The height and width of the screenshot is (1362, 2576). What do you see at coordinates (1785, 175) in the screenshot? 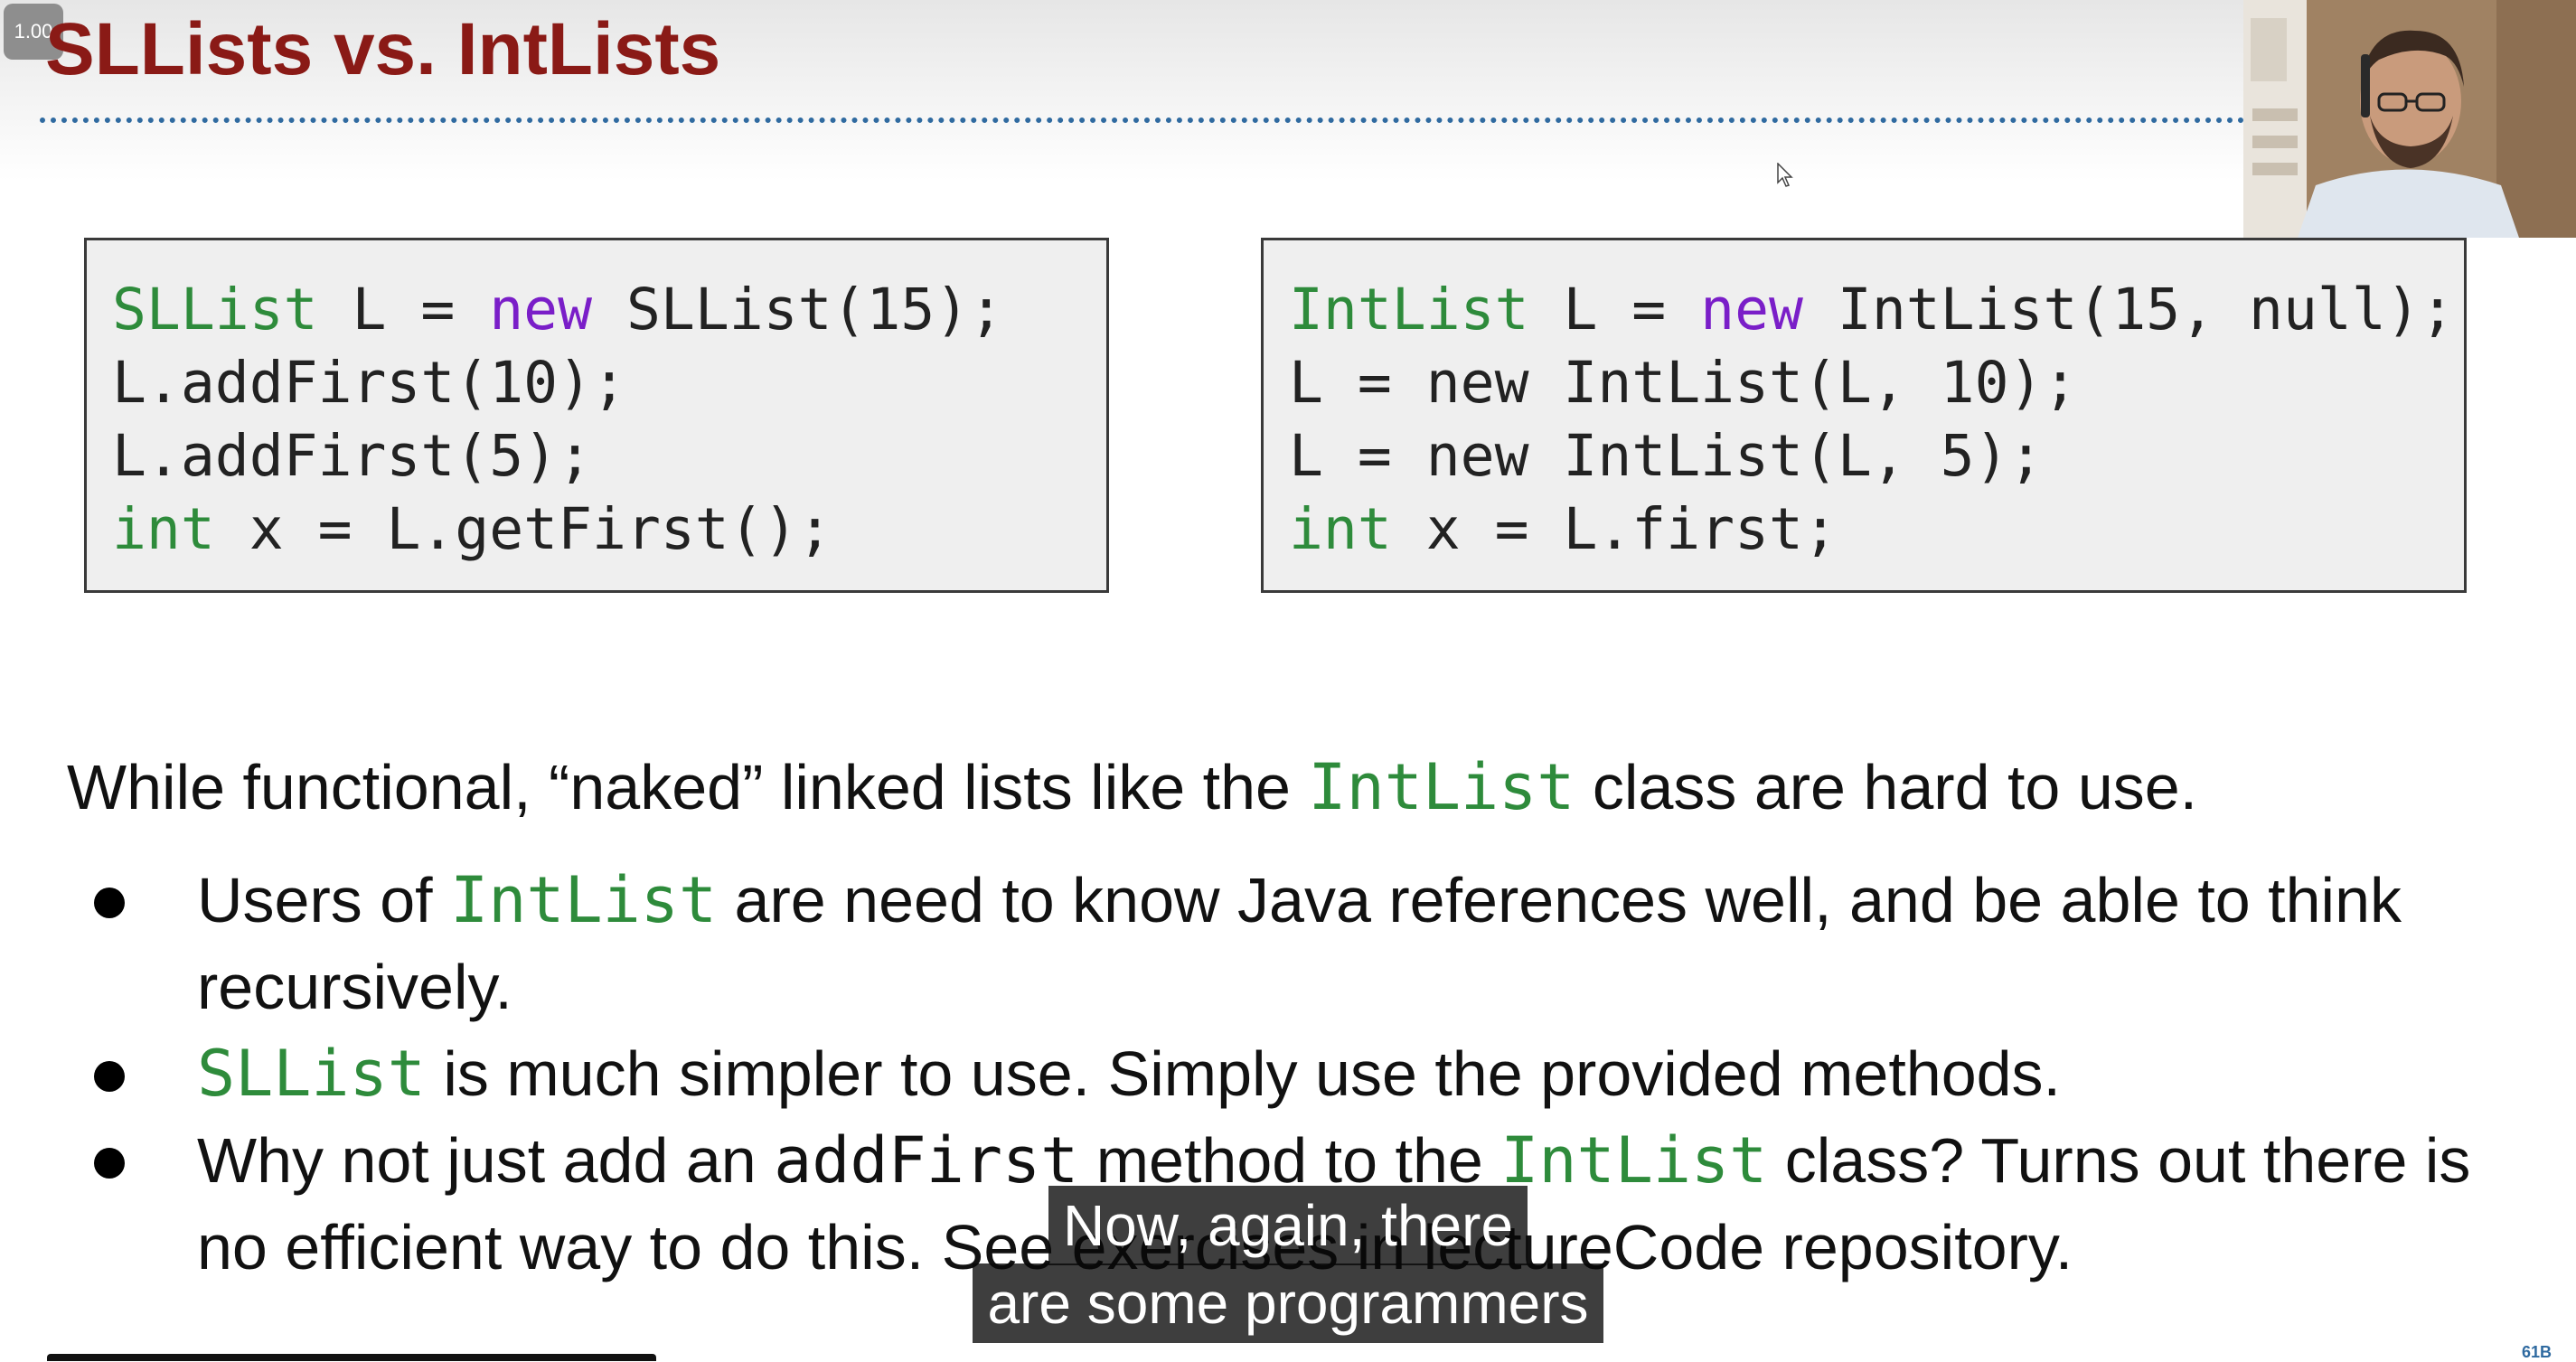
I see `mouse-pointer-icon` at bounding box center [1785, 175].